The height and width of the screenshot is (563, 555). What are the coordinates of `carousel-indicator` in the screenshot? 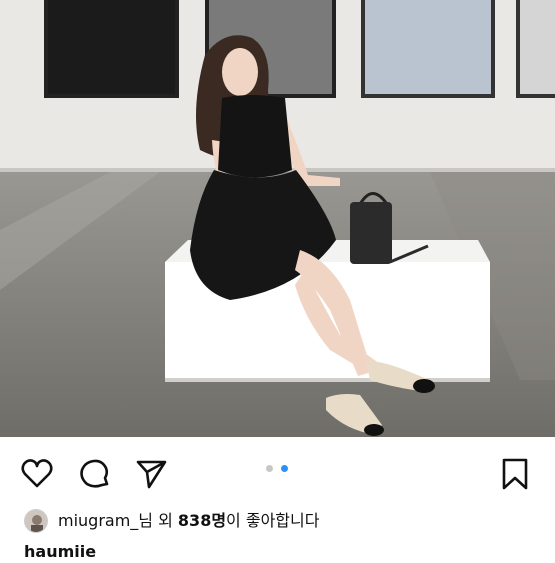 It's located at (278, 469).